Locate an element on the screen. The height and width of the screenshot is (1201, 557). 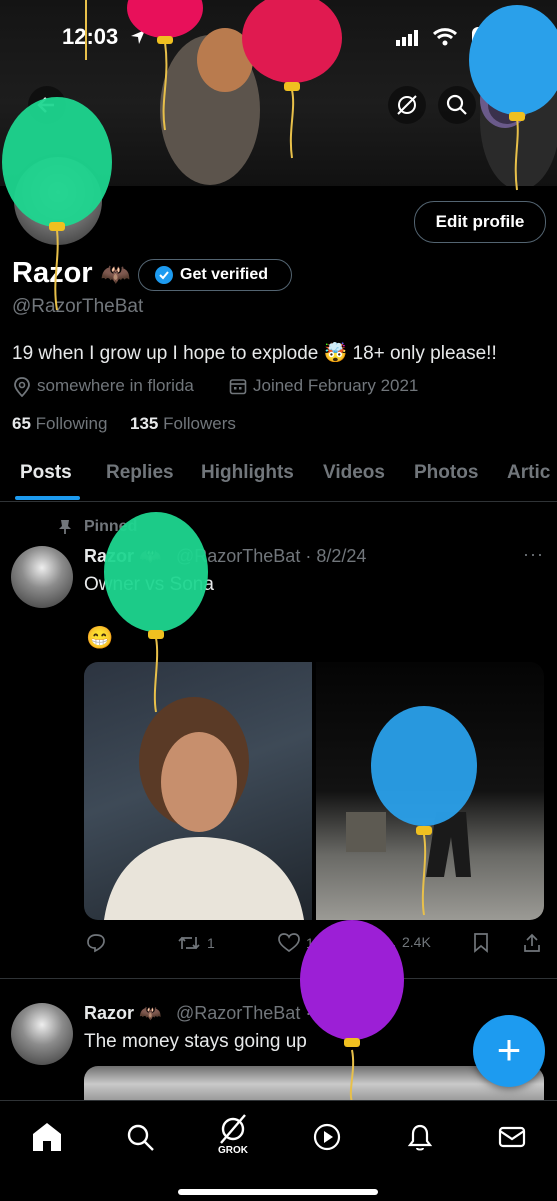
followers-count: 135 is located at coordinates (144, 423).